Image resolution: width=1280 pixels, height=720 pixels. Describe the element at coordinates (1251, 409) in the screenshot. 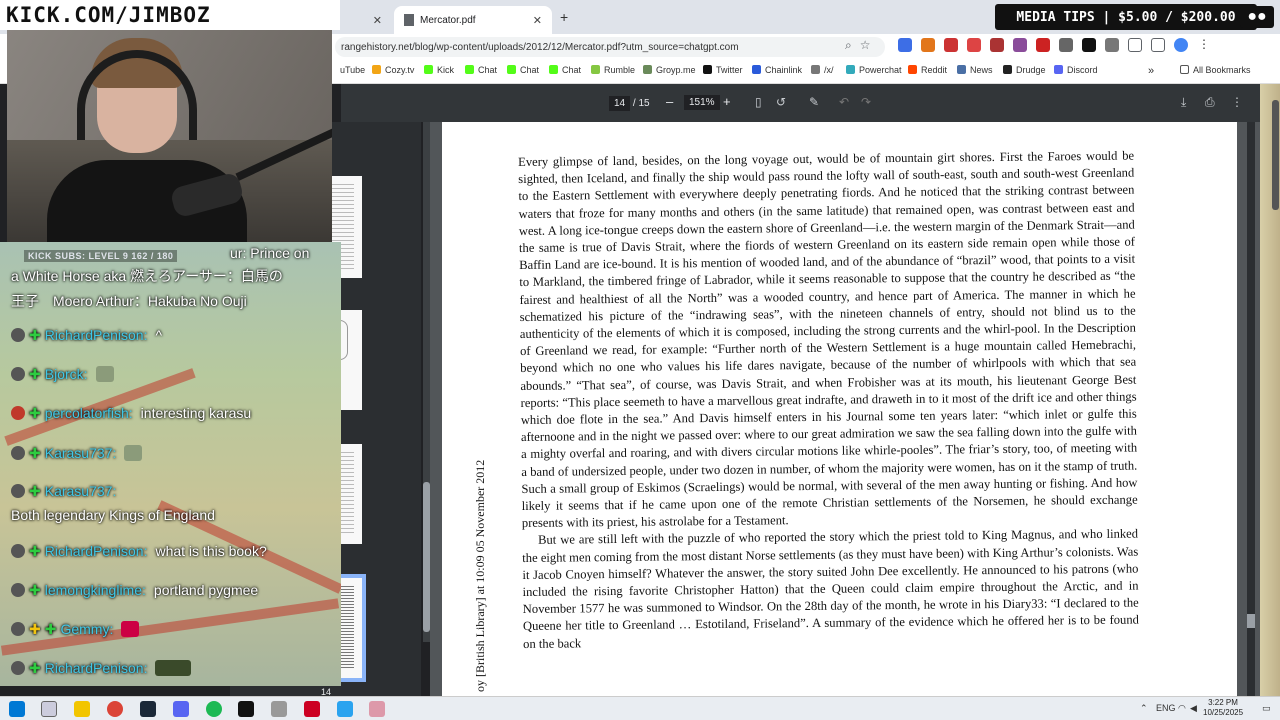

I see `pdf-scrollbar` at that location.